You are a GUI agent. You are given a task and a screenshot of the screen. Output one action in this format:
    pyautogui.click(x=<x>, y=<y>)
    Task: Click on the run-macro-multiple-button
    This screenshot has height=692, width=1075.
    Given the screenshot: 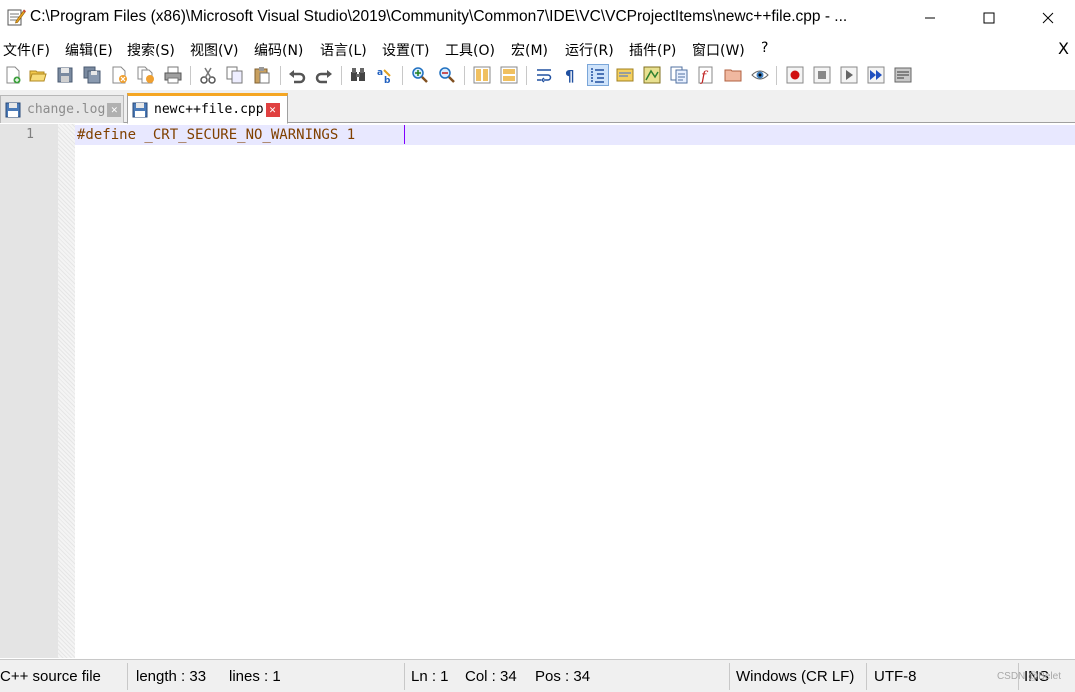 What is the action you would take?
    pyautogui.click(x=876, y=75)
    